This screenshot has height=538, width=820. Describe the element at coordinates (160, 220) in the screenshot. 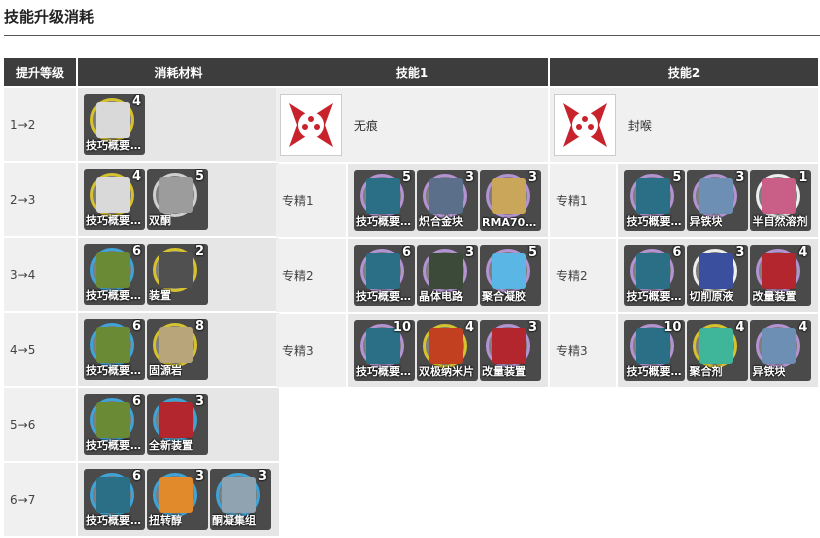

I see `material-name: 双酮` at that location.